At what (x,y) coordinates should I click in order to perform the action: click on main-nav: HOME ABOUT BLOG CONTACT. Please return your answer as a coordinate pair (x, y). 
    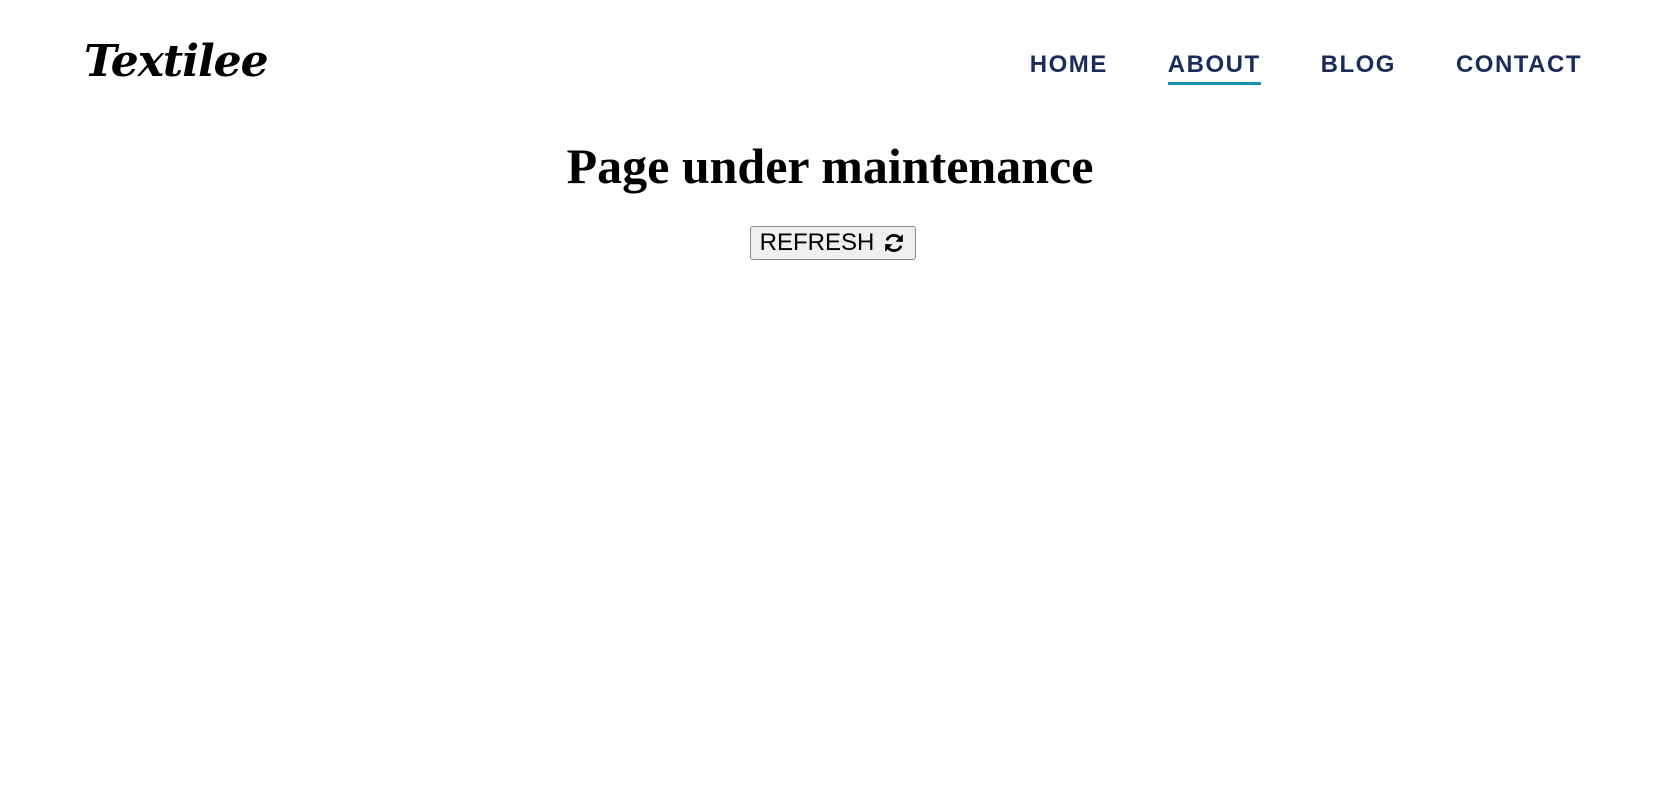
    Looking at the image, I should click on (1306, 66).